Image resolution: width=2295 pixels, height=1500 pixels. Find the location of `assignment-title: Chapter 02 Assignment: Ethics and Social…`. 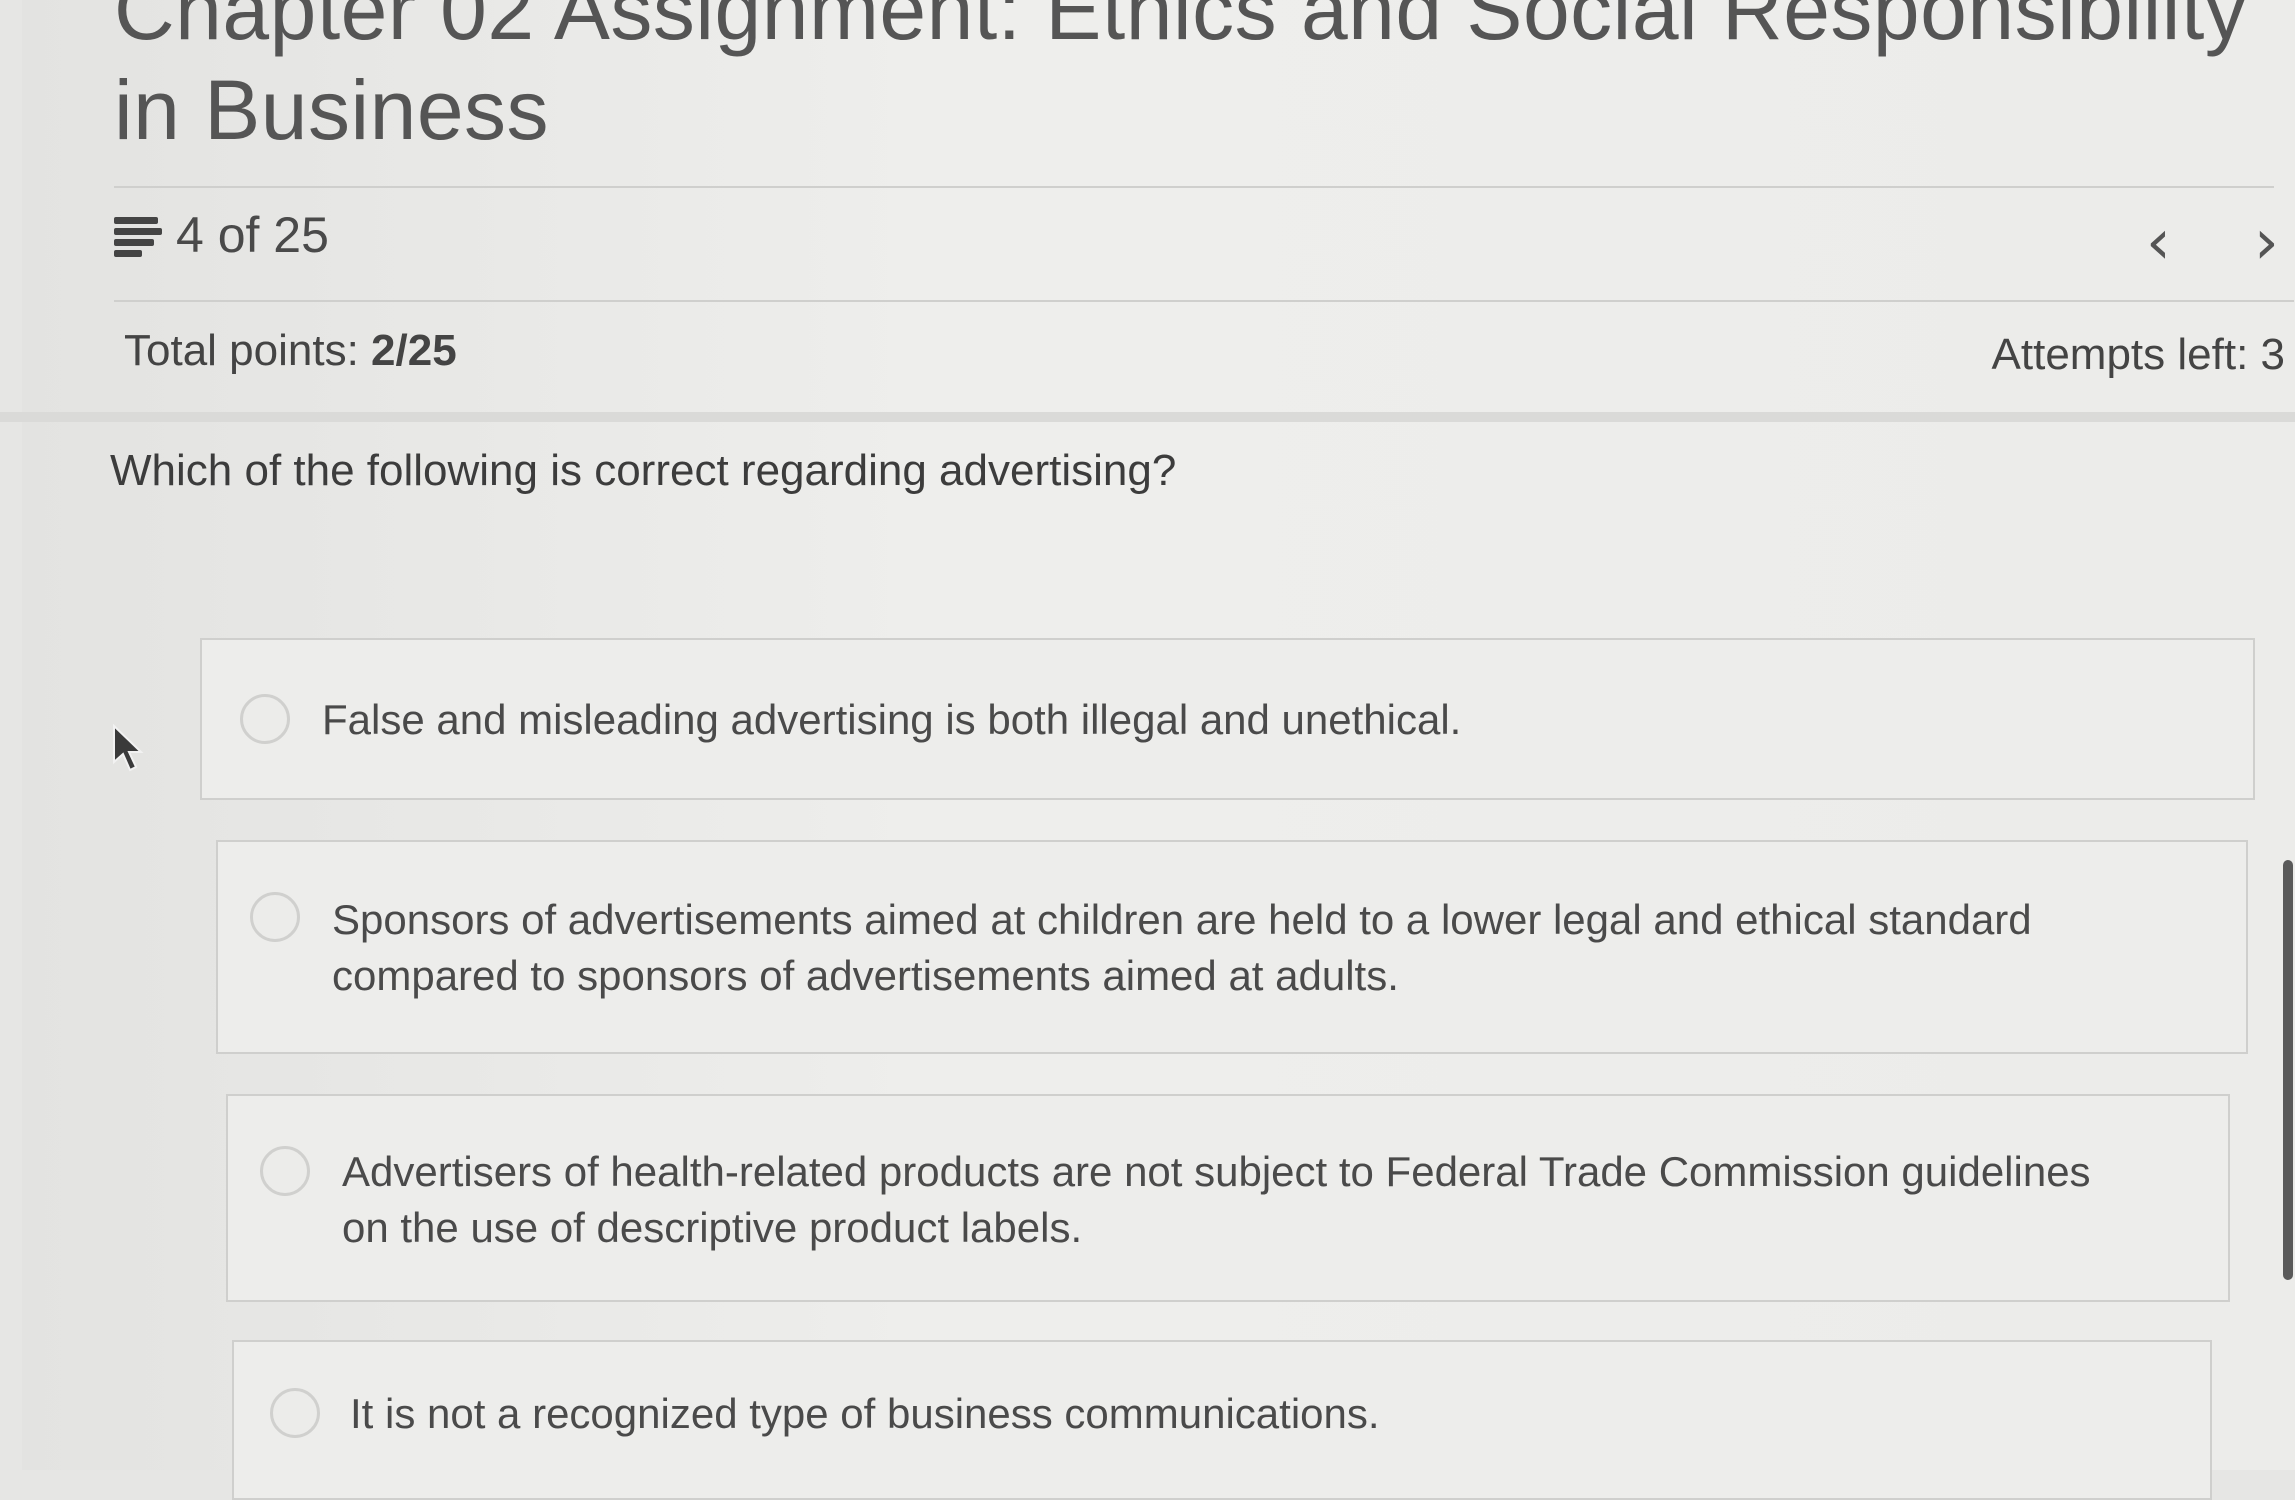

assignment-title: Chapter 02 Assignment: Ethics and Social… is located at coordinates (1181, 78).